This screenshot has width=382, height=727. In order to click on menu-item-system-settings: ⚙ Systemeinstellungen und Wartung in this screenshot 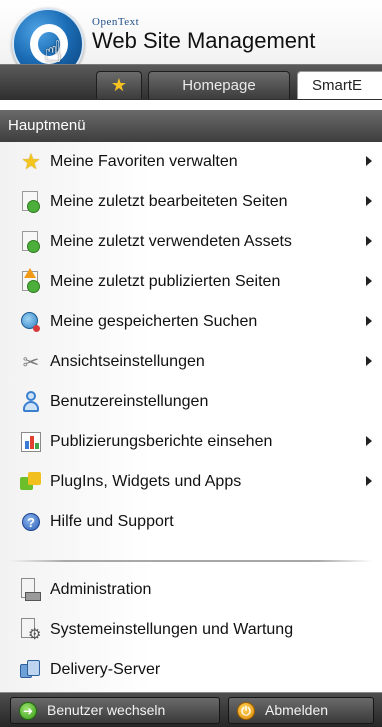, I will do `click(191, 630)`.